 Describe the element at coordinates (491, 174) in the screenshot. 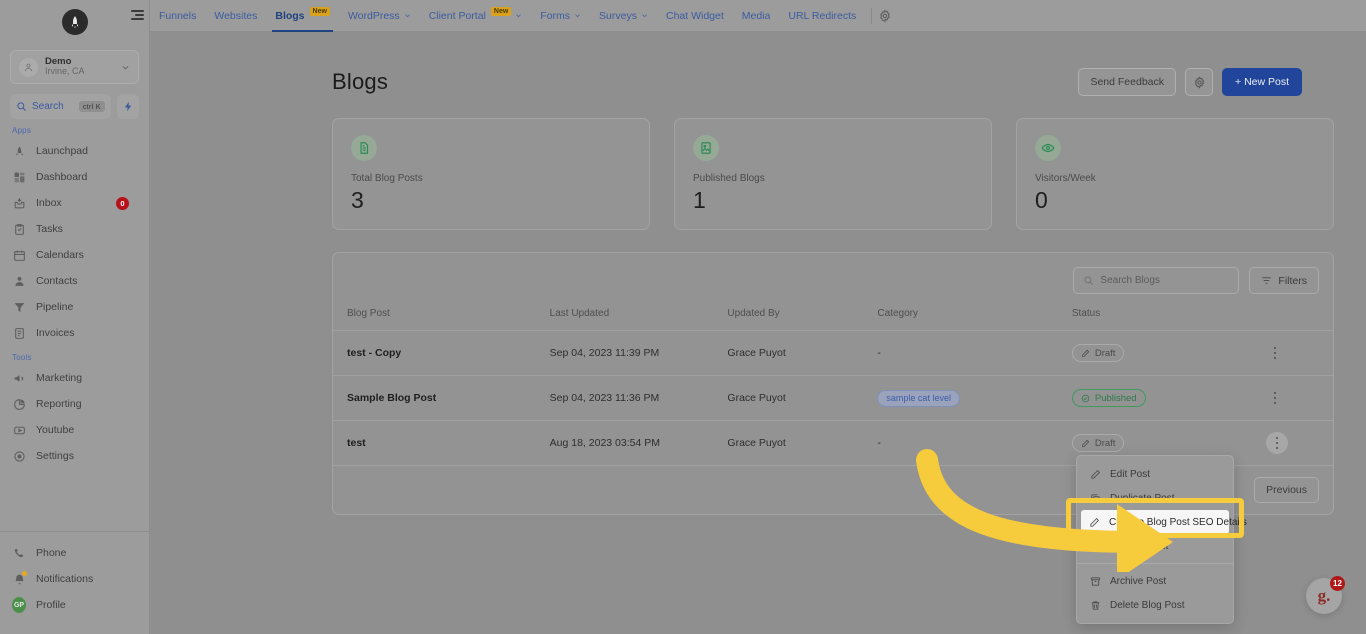

I see `stat-card-total-blog-posts: Total Blog Posts 3` at that location.